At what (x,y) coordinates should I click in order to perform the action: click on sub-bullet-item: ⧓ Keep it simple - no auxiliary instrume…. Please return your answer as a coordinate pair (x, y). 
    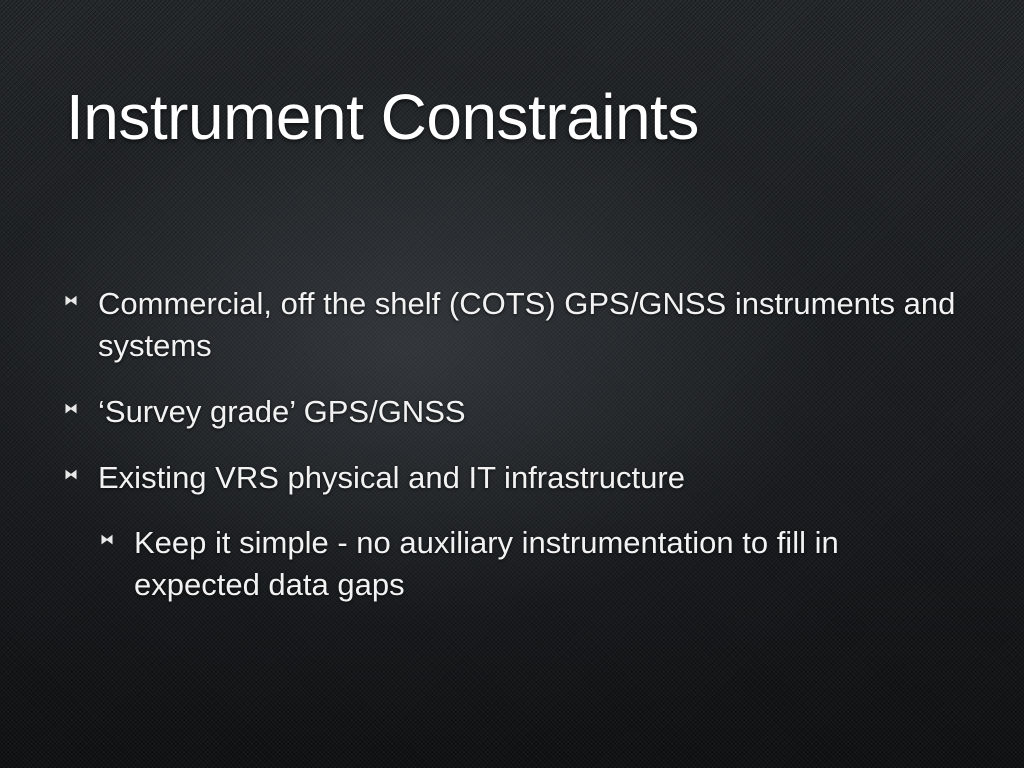
    Looking at the image, I should click on (514, 564).